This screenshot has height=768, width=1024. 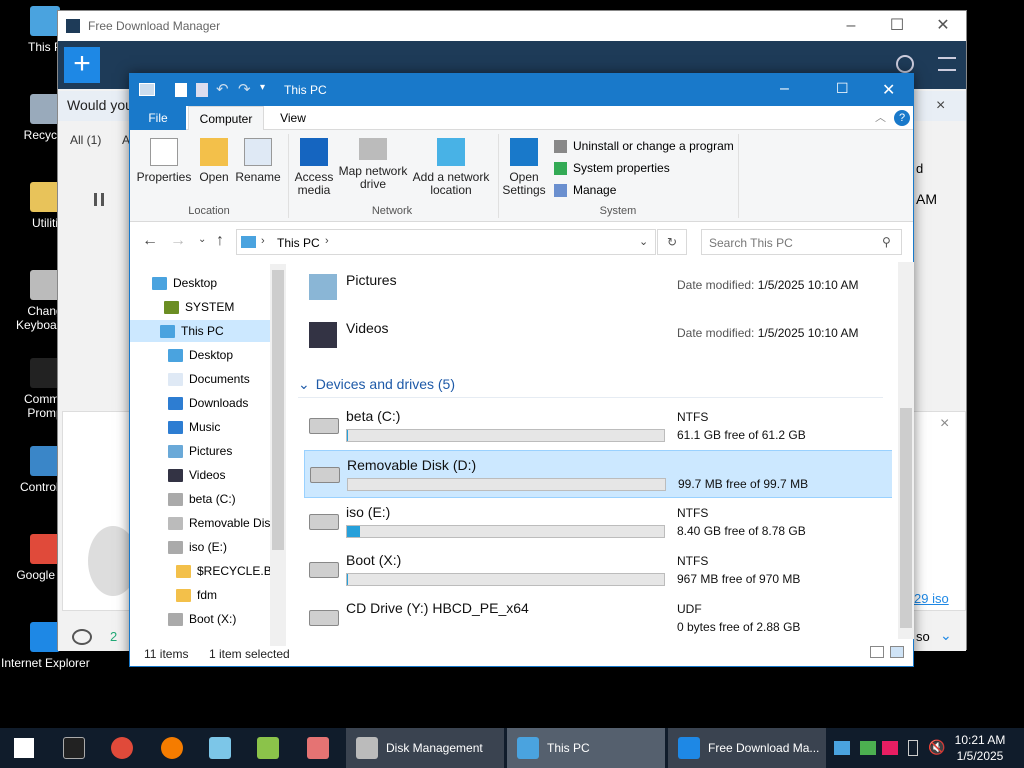 What do you see at coordinates (158, 118) in the screenshot?
I see `tab-file: File` at bounding box center [158, 118].